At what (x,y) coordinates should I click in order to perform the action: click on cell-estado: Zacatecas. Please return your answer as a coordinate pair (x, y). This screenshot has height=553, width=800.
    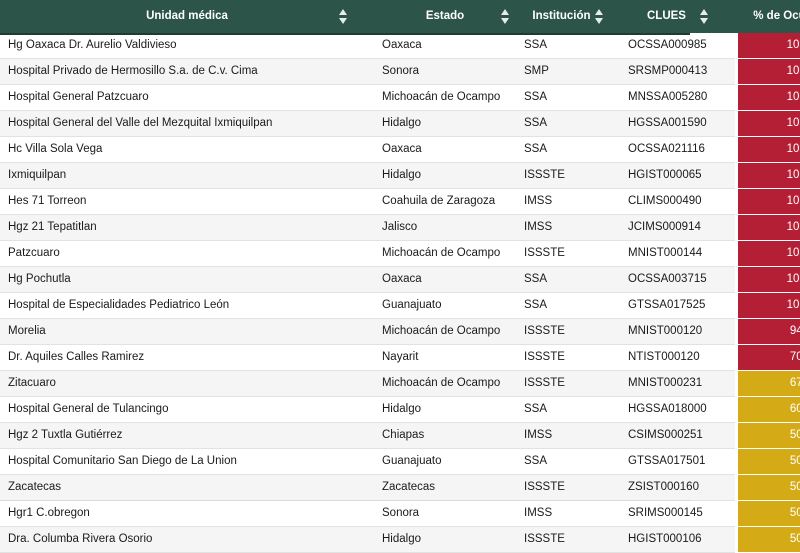
    Looking at the image, I should click on (445, 487).